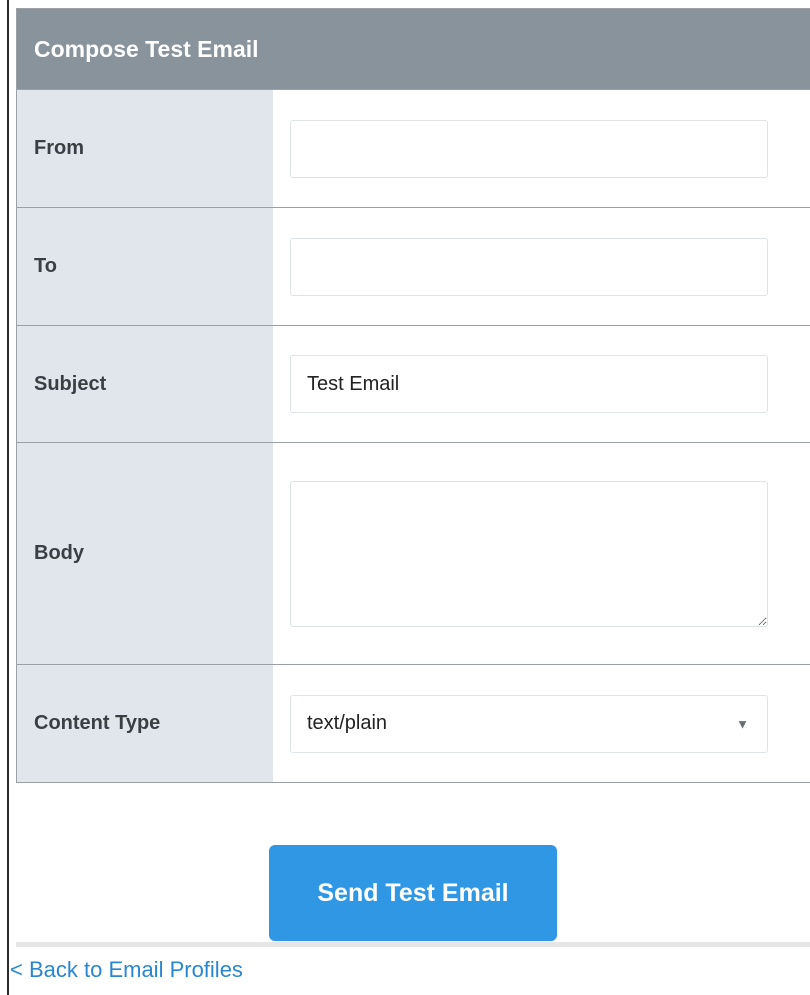 The image size is (810, 995). Describe the element at coordinates (413, 944) in the screenshot. I see `divider` at that location.